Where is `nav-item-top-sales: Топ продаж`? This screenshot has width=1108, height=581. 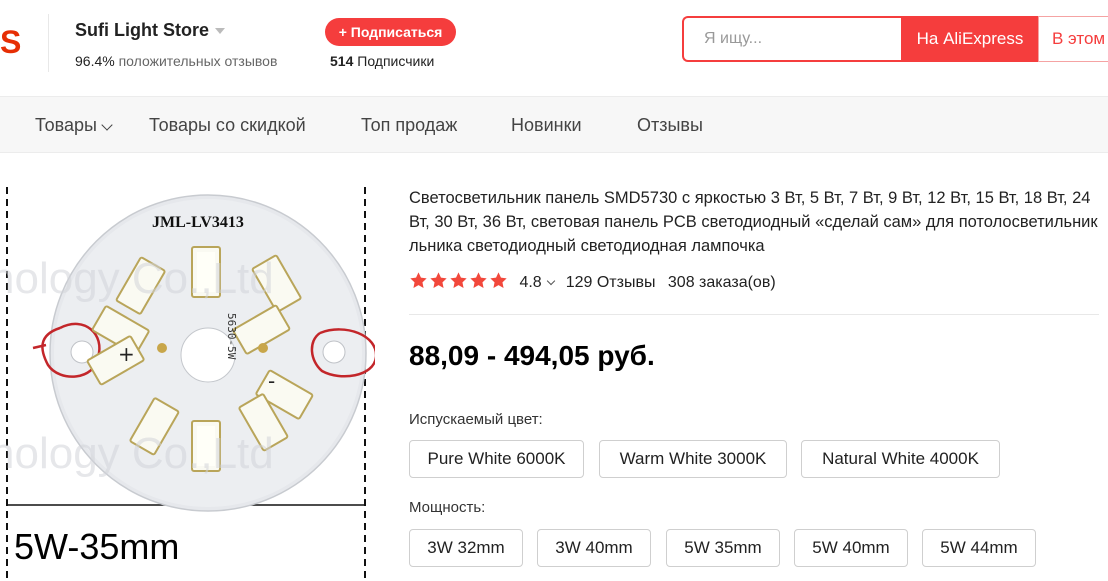 nav-item-top-sales: Топ продаж is located at coordinates (409, 125).